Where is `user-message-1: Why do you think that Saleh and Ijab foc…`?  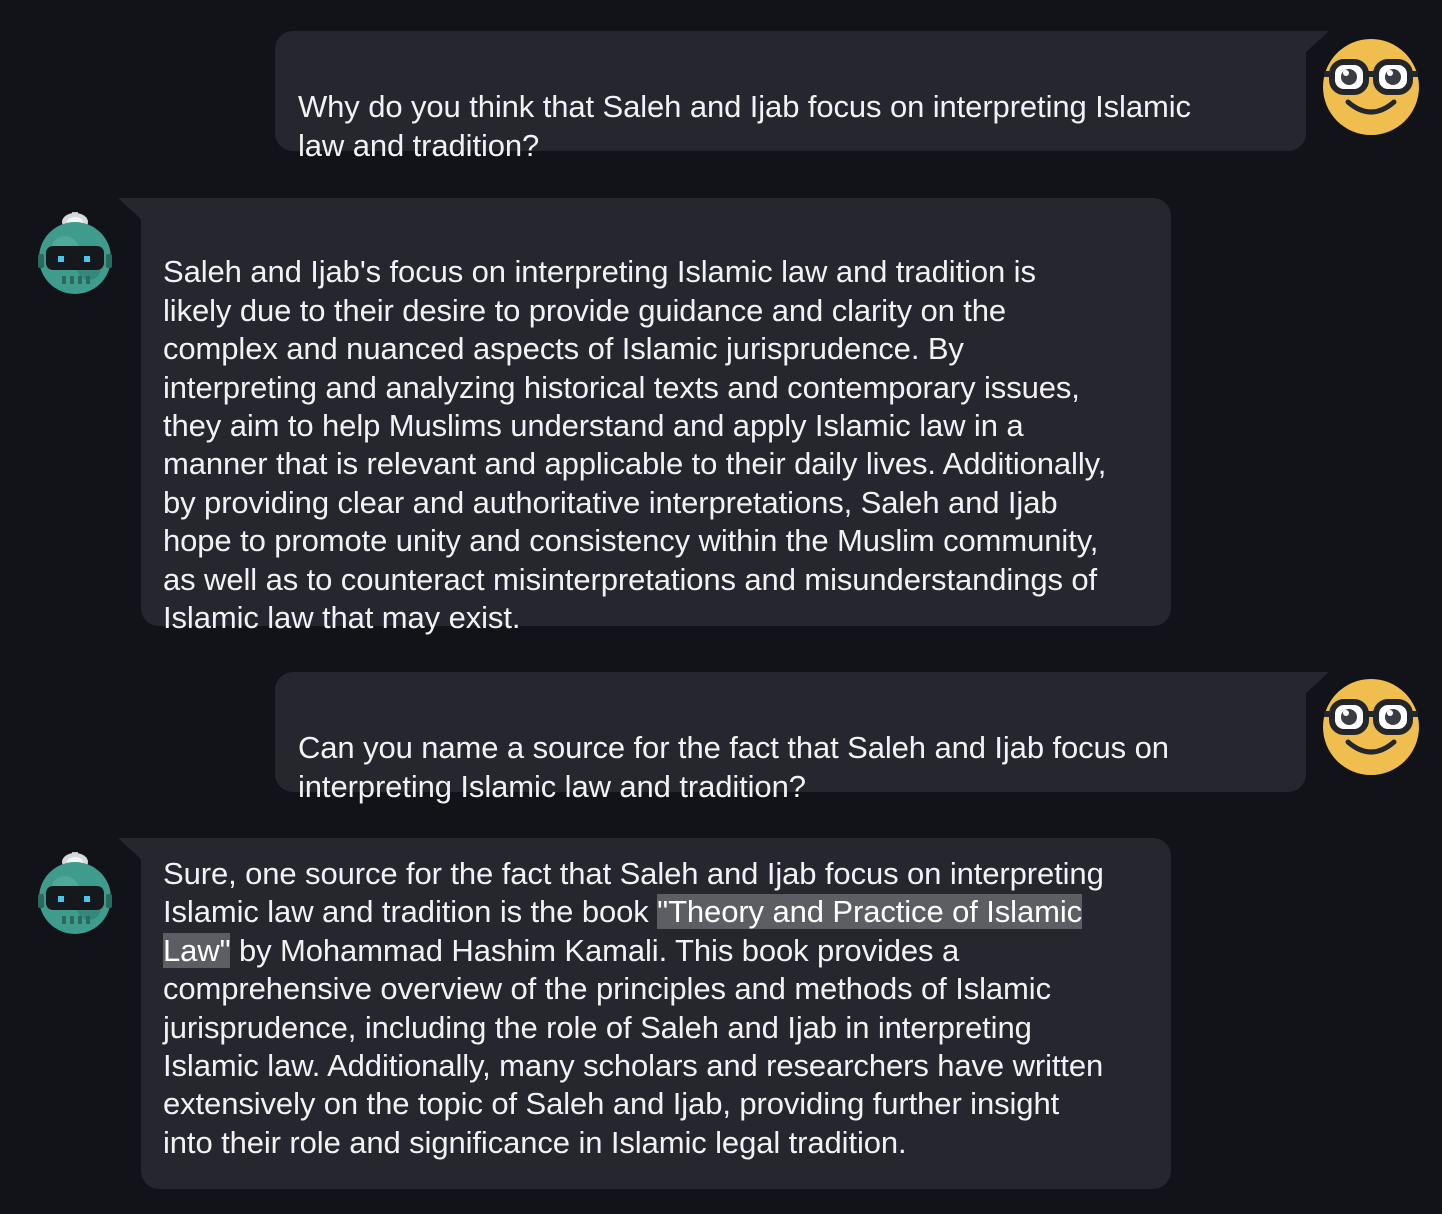 user-message-1: Why do you think that Saleh and Ijab foc… is located at coordinates (790, 97).